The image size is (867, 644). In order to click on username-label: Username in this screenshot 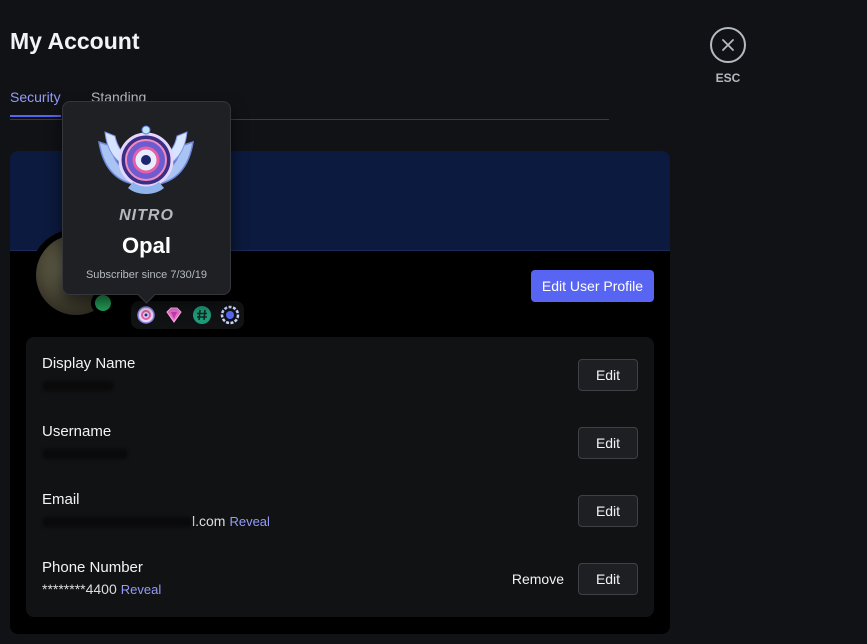, I will do `click(77, 431)`.